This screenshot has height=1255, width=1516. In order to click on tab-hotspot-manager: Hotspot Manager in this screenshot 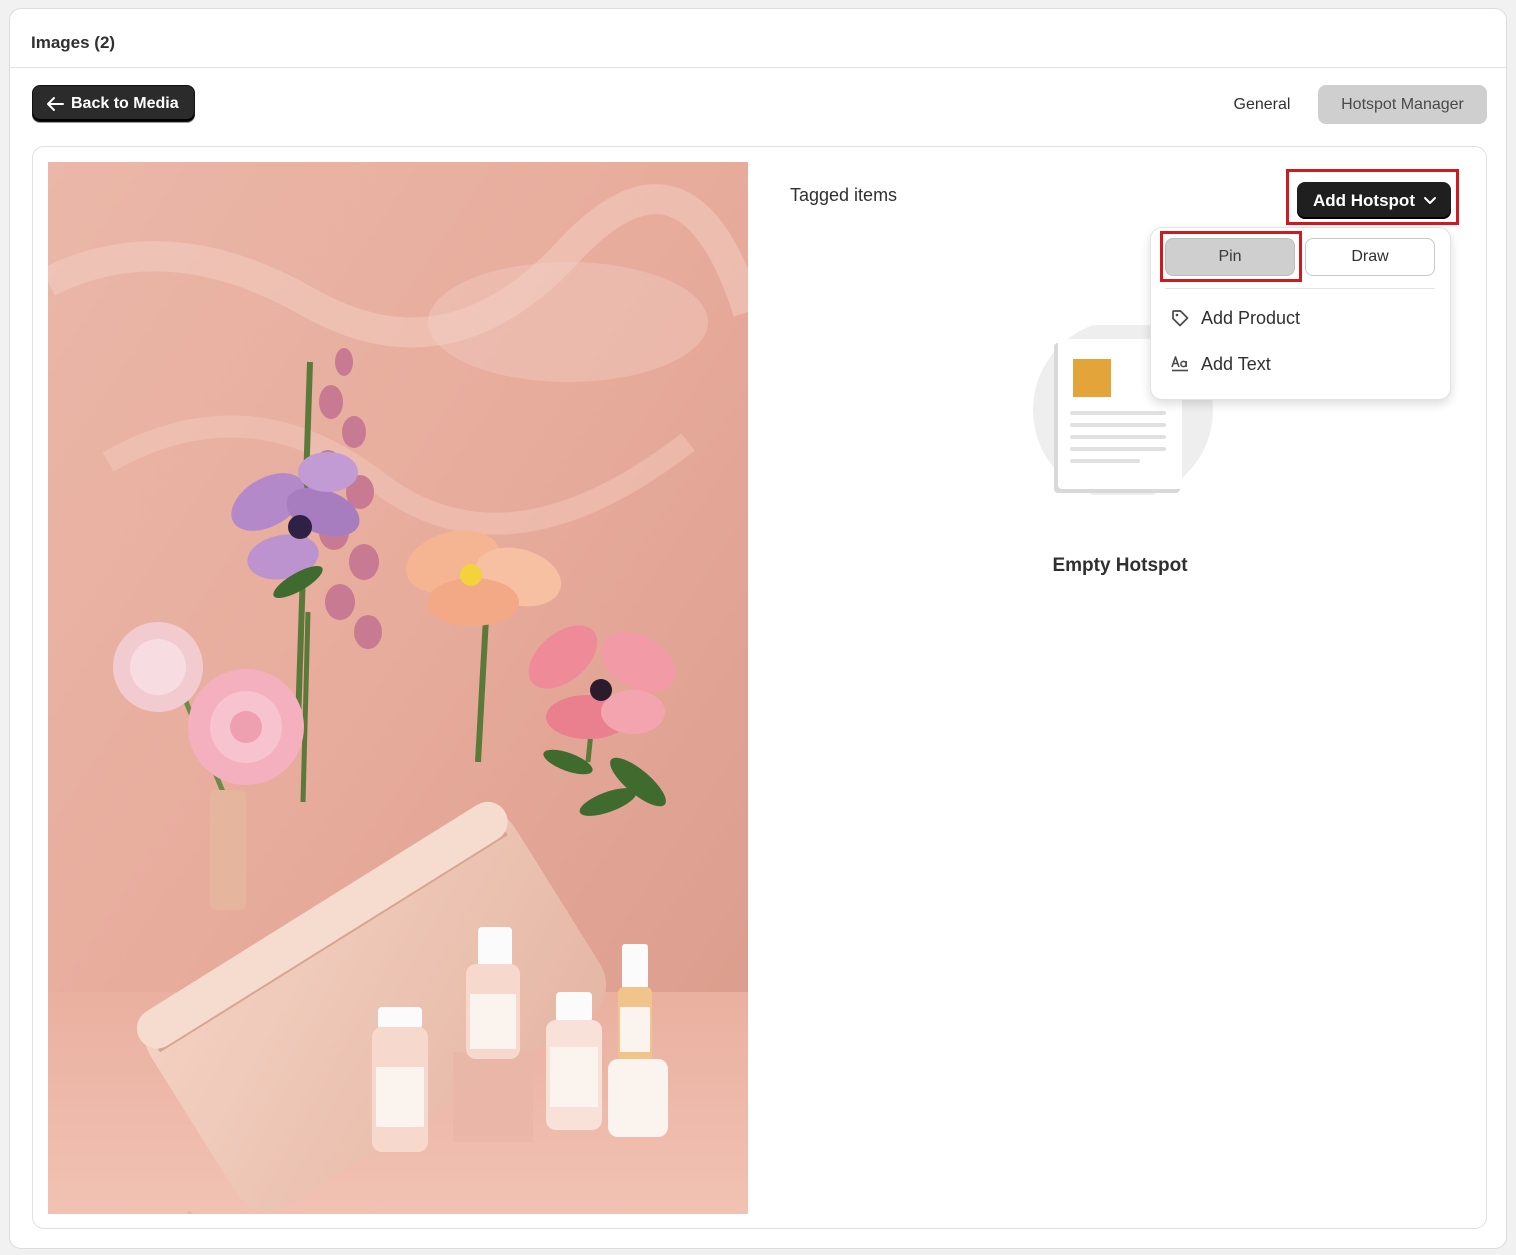, I will do `click(1402, 104)`.